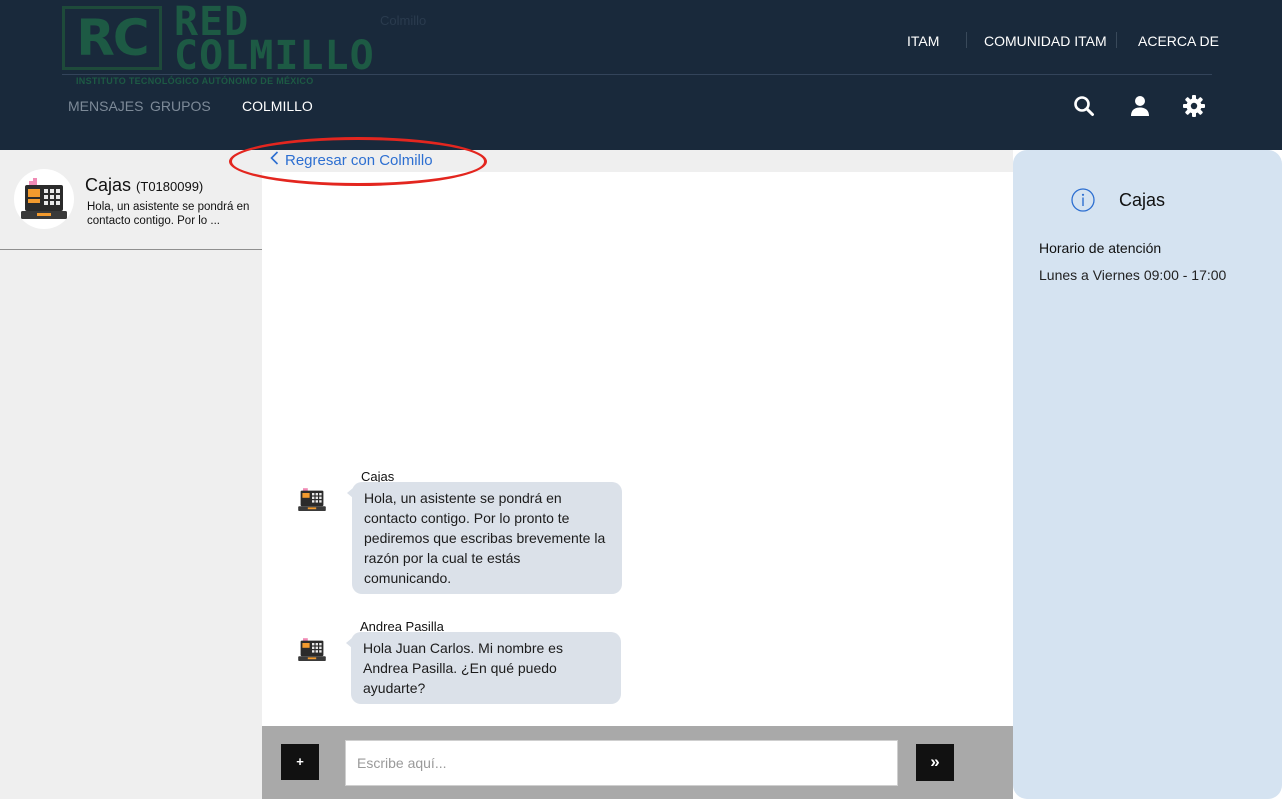 The height and width of the screenshot is (799, 1282). I want to click on sub-nav-mensajes: MENSAJES, so click(105, 106).